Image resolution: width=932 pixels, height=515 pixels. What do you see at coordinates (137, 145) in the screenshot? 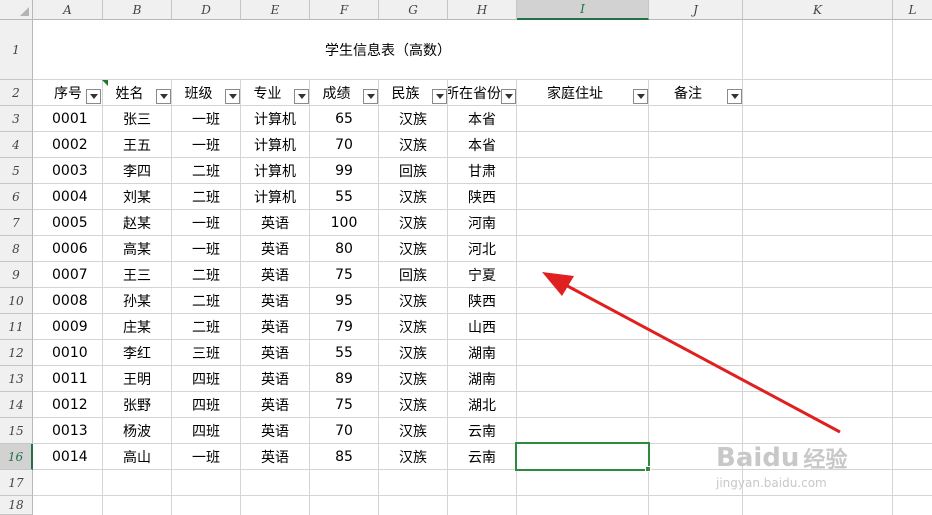
I see `cell-name: 王五` at bounding box center [137, 145].